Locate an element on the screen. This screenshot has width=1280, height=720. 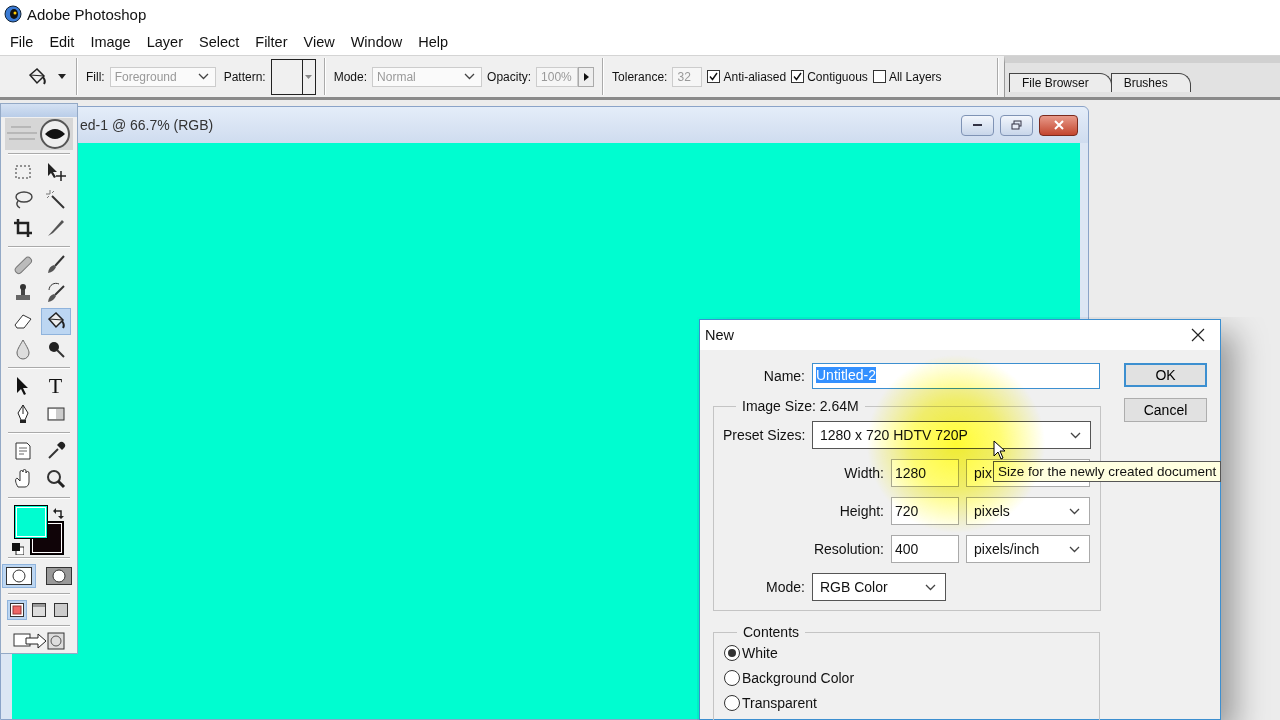
menu-item: Edit is located at coordinates (62, 41).